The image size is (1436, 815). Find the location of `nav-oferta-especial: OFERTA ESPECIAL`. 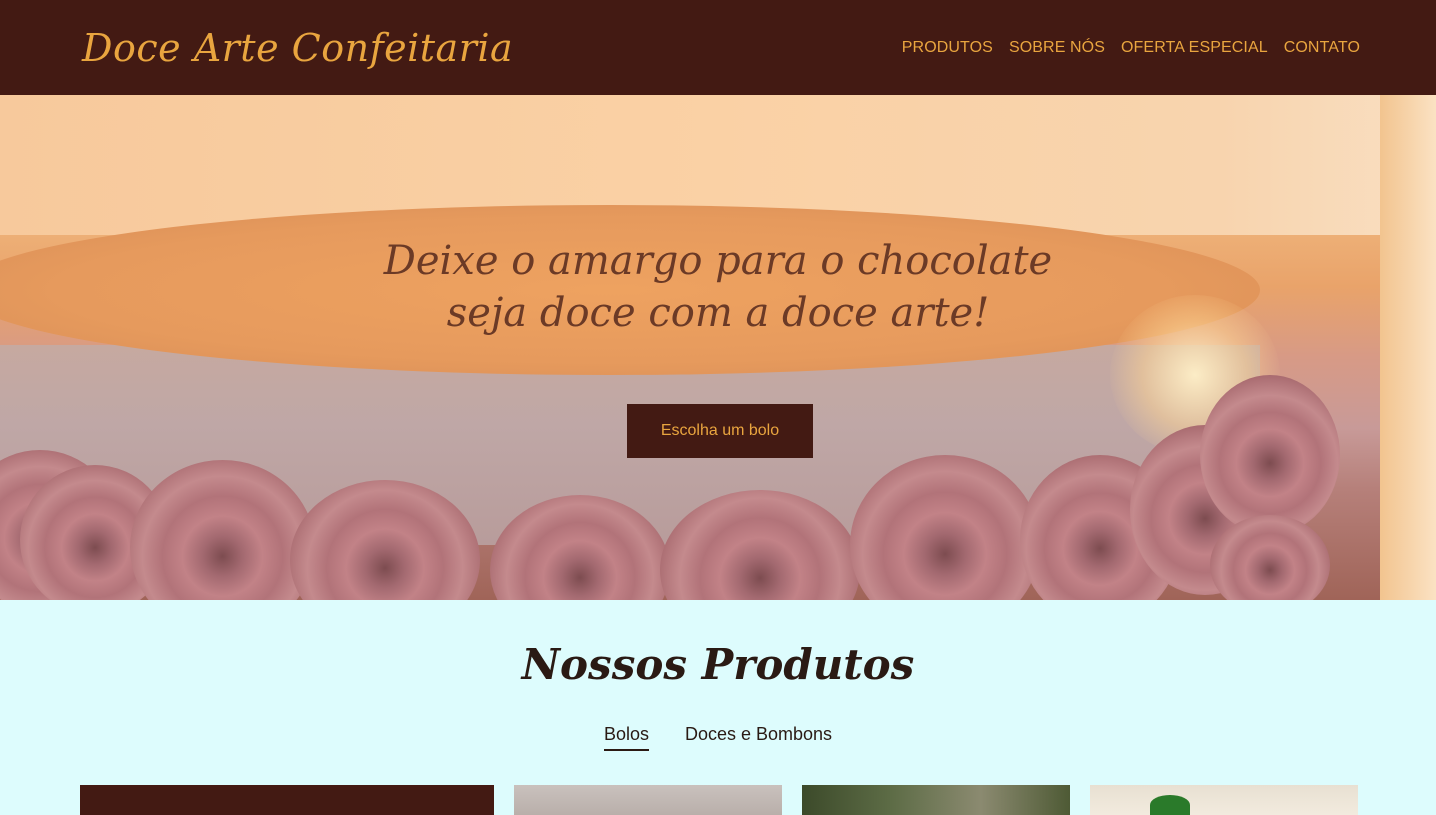

nav-oferta-especial: OFERTA ESPECIAL is located at coordinates (1194, 48).